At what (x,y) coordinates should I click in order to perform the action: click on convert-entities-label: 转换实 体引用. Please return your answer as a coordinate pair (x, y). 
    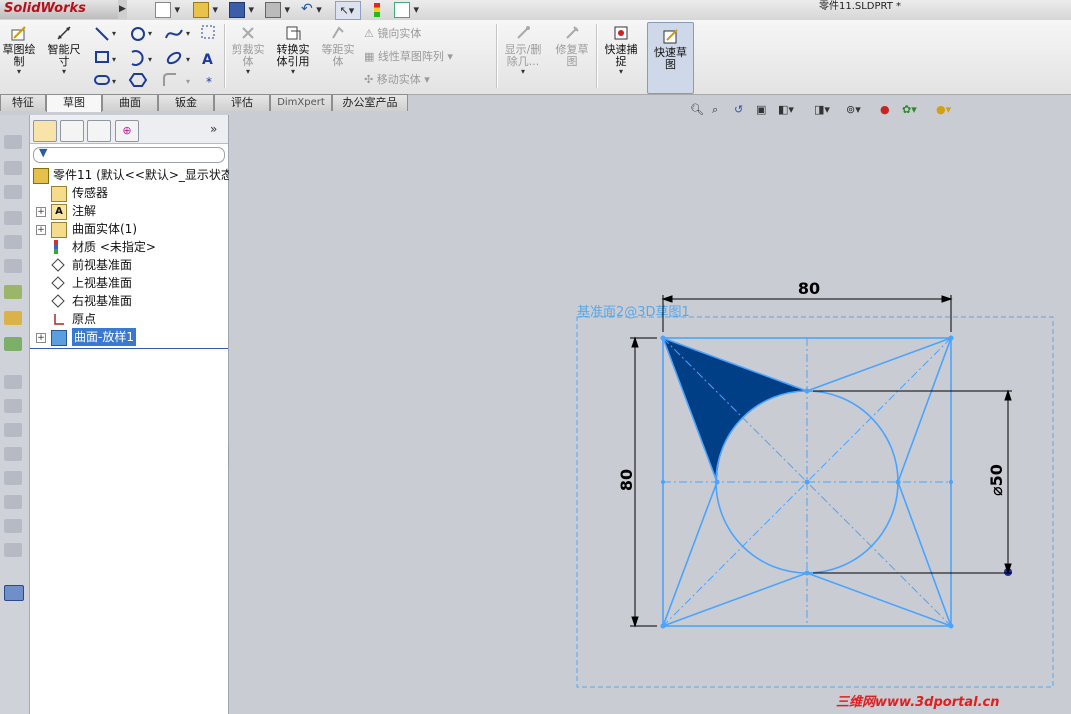
    Looking at the image, I should click on (293, 55).